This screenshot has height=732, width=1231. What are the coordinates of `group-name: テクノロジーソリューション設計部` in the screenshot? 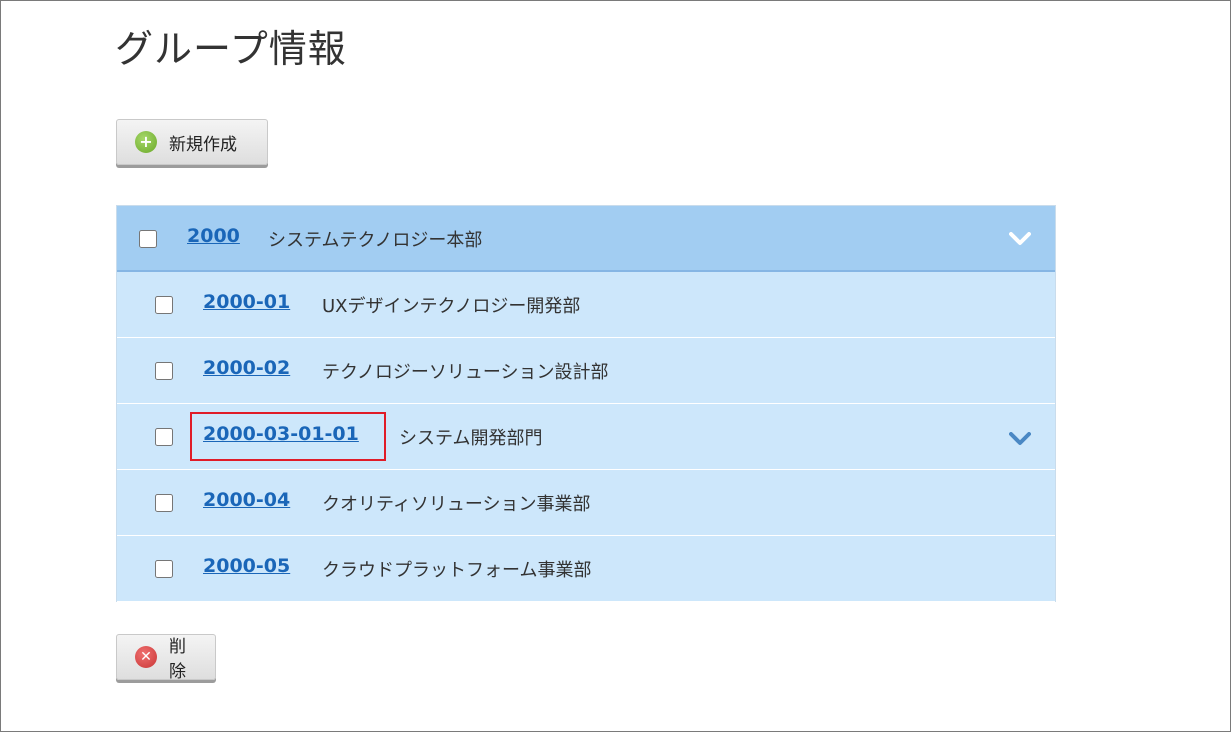 It's located at (465, 372).